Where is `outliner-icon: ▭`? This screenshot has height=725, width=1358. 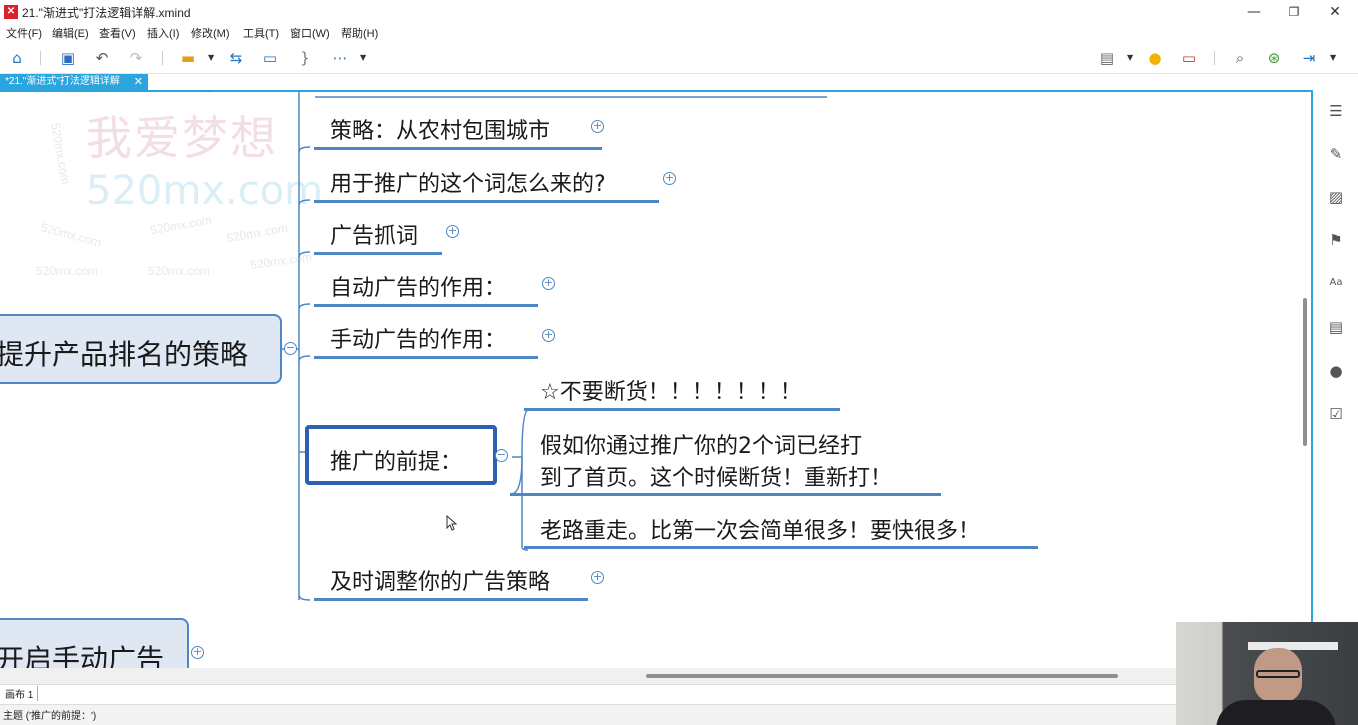 outliner-icon: ▭ is located at coordinates (1189, 58).